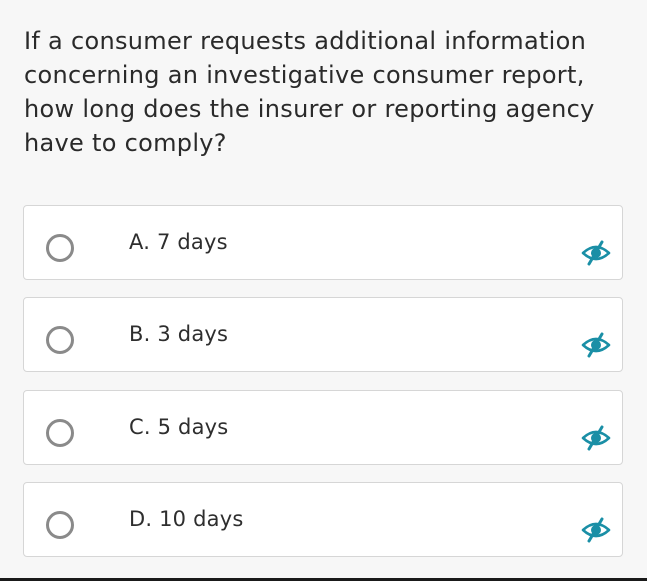  Describe the element at coordinates (179, 427) in the screenshot. I see `option-label: C. 5 days` at that location.